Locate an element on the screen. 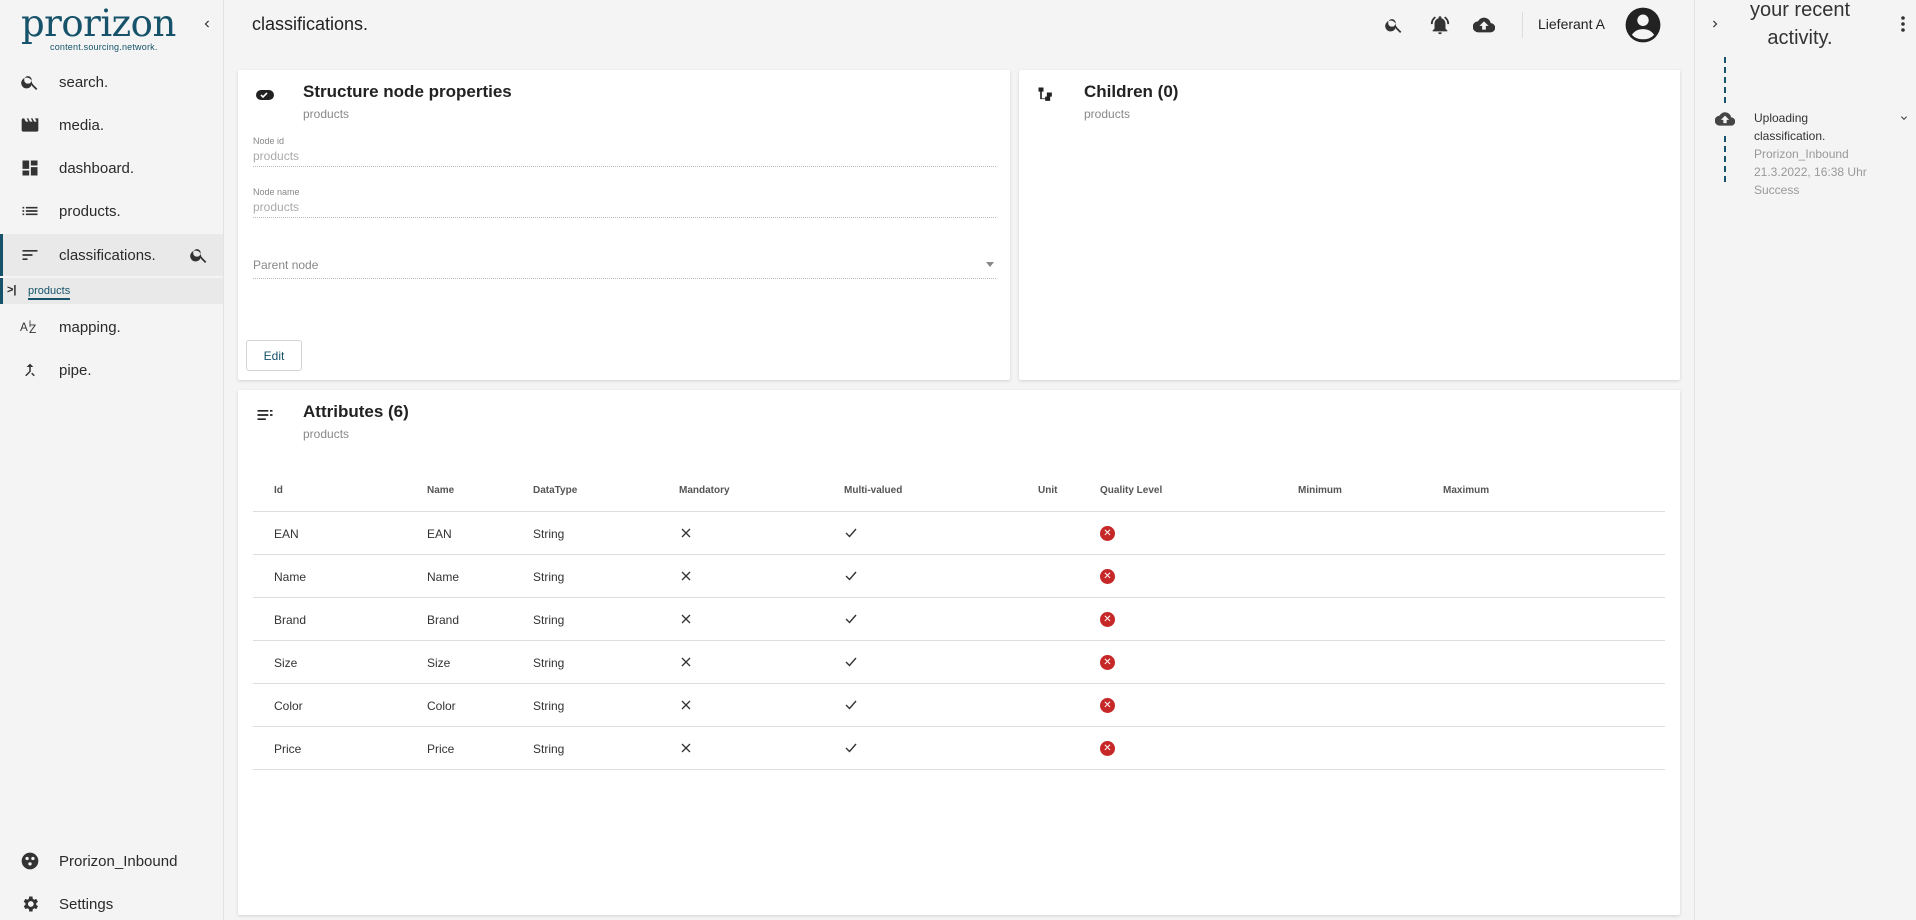 Image resolution: width=1916 pixels, height=920 pixels. dashboard-icon is located at coordinates (30, 168).